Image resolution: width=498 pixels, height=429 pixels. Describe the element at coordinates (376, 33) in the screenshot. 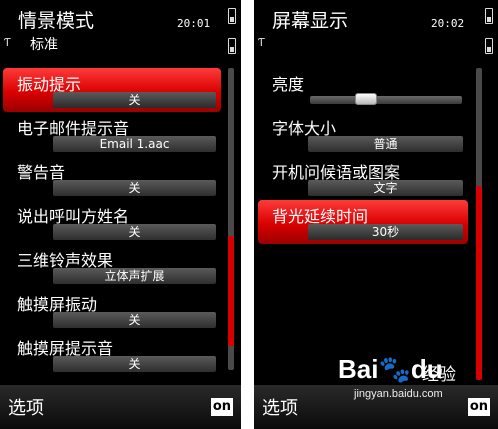

I see `status-bar: 屏幕显示 Ƭ 20:02` at that location.